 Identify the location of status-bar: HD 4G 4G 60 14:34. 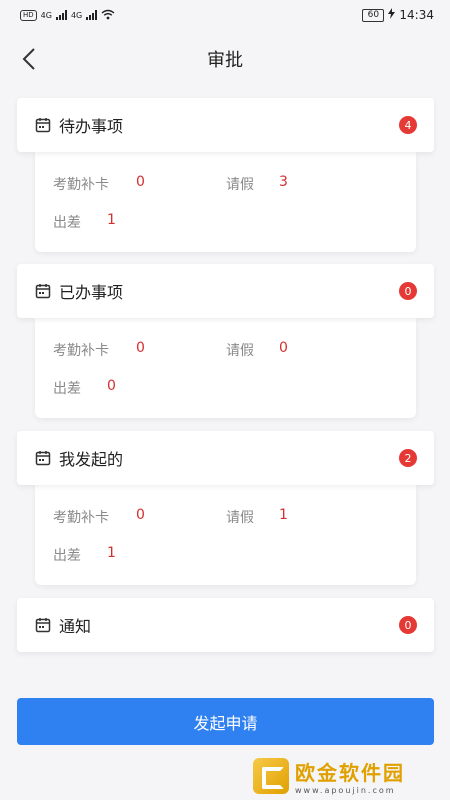
(225, 15).